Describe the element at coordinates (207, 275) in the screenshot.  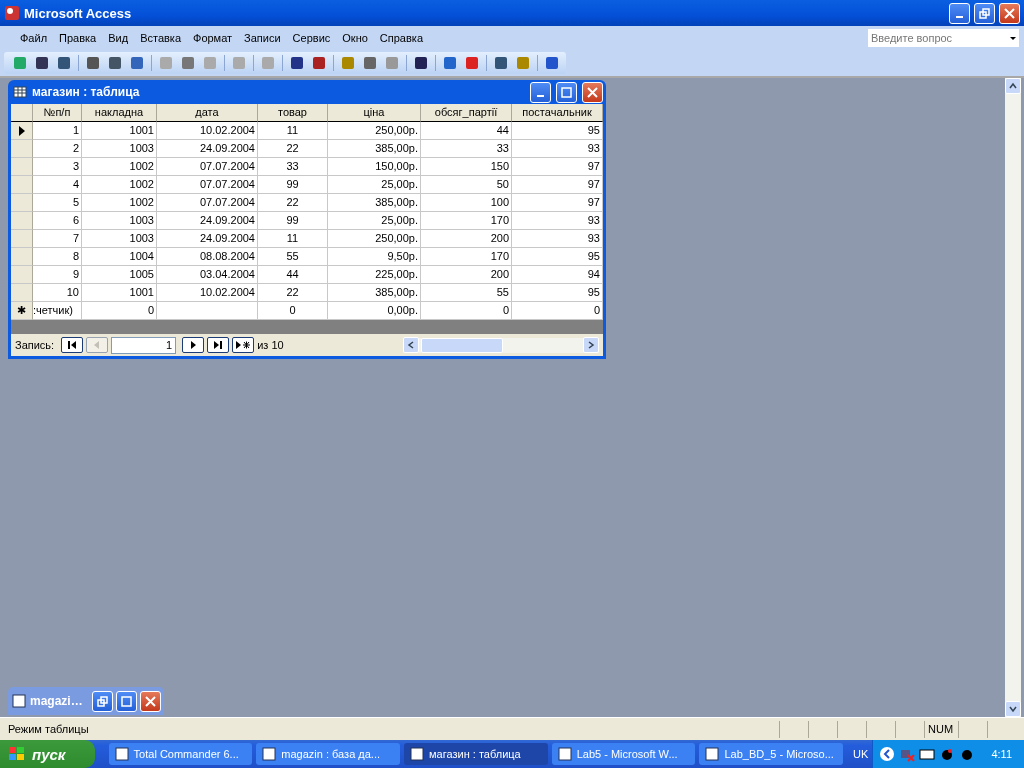
I see `table-cell: 03.04.2004` at that location.